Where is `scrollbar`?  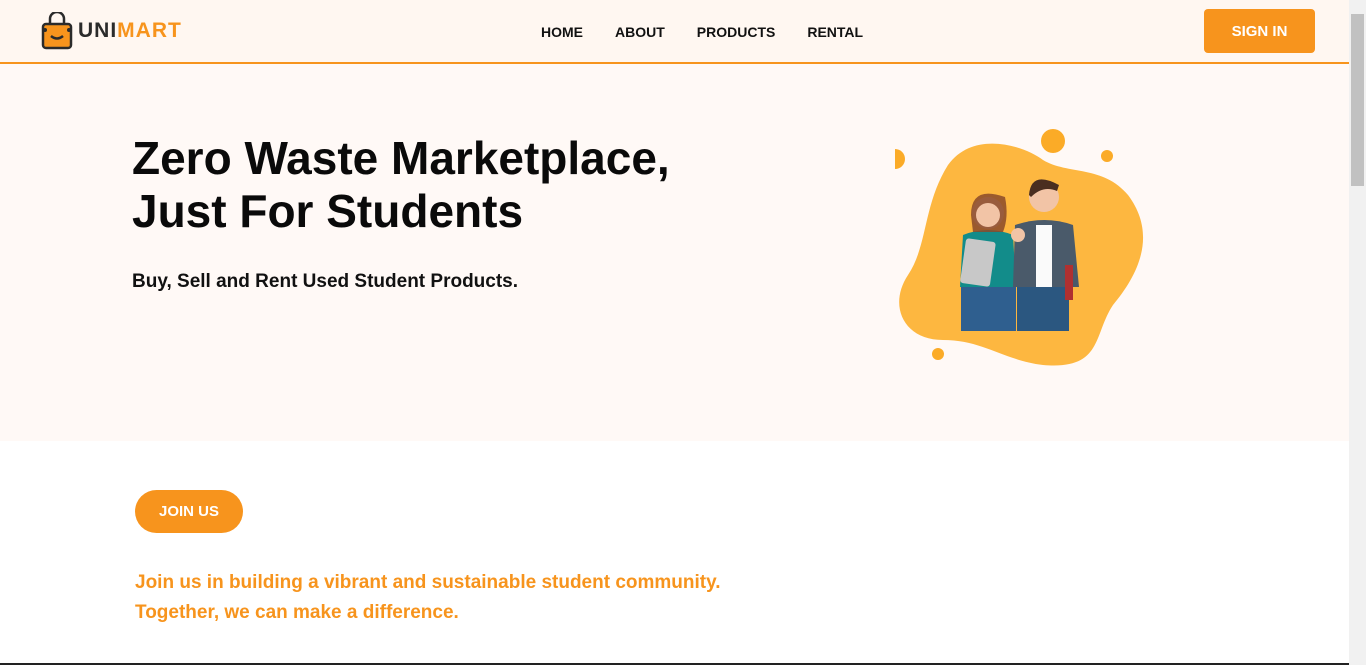 scrollbar is located at coordinates (1357, 332).